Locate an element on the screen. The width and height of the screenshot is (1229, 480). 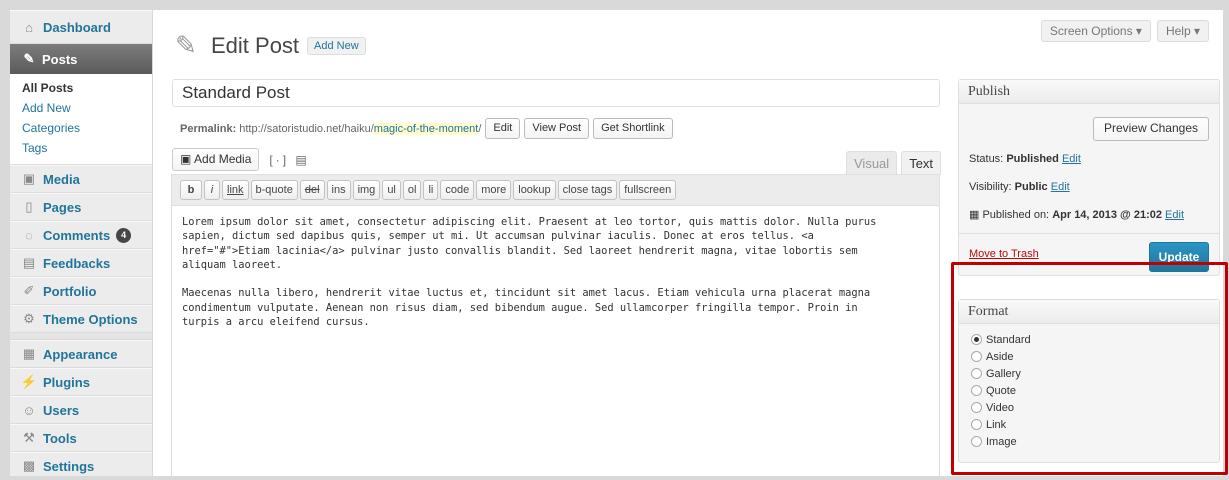
help-button: Help ▾ is located at coordinates (1182, 31).